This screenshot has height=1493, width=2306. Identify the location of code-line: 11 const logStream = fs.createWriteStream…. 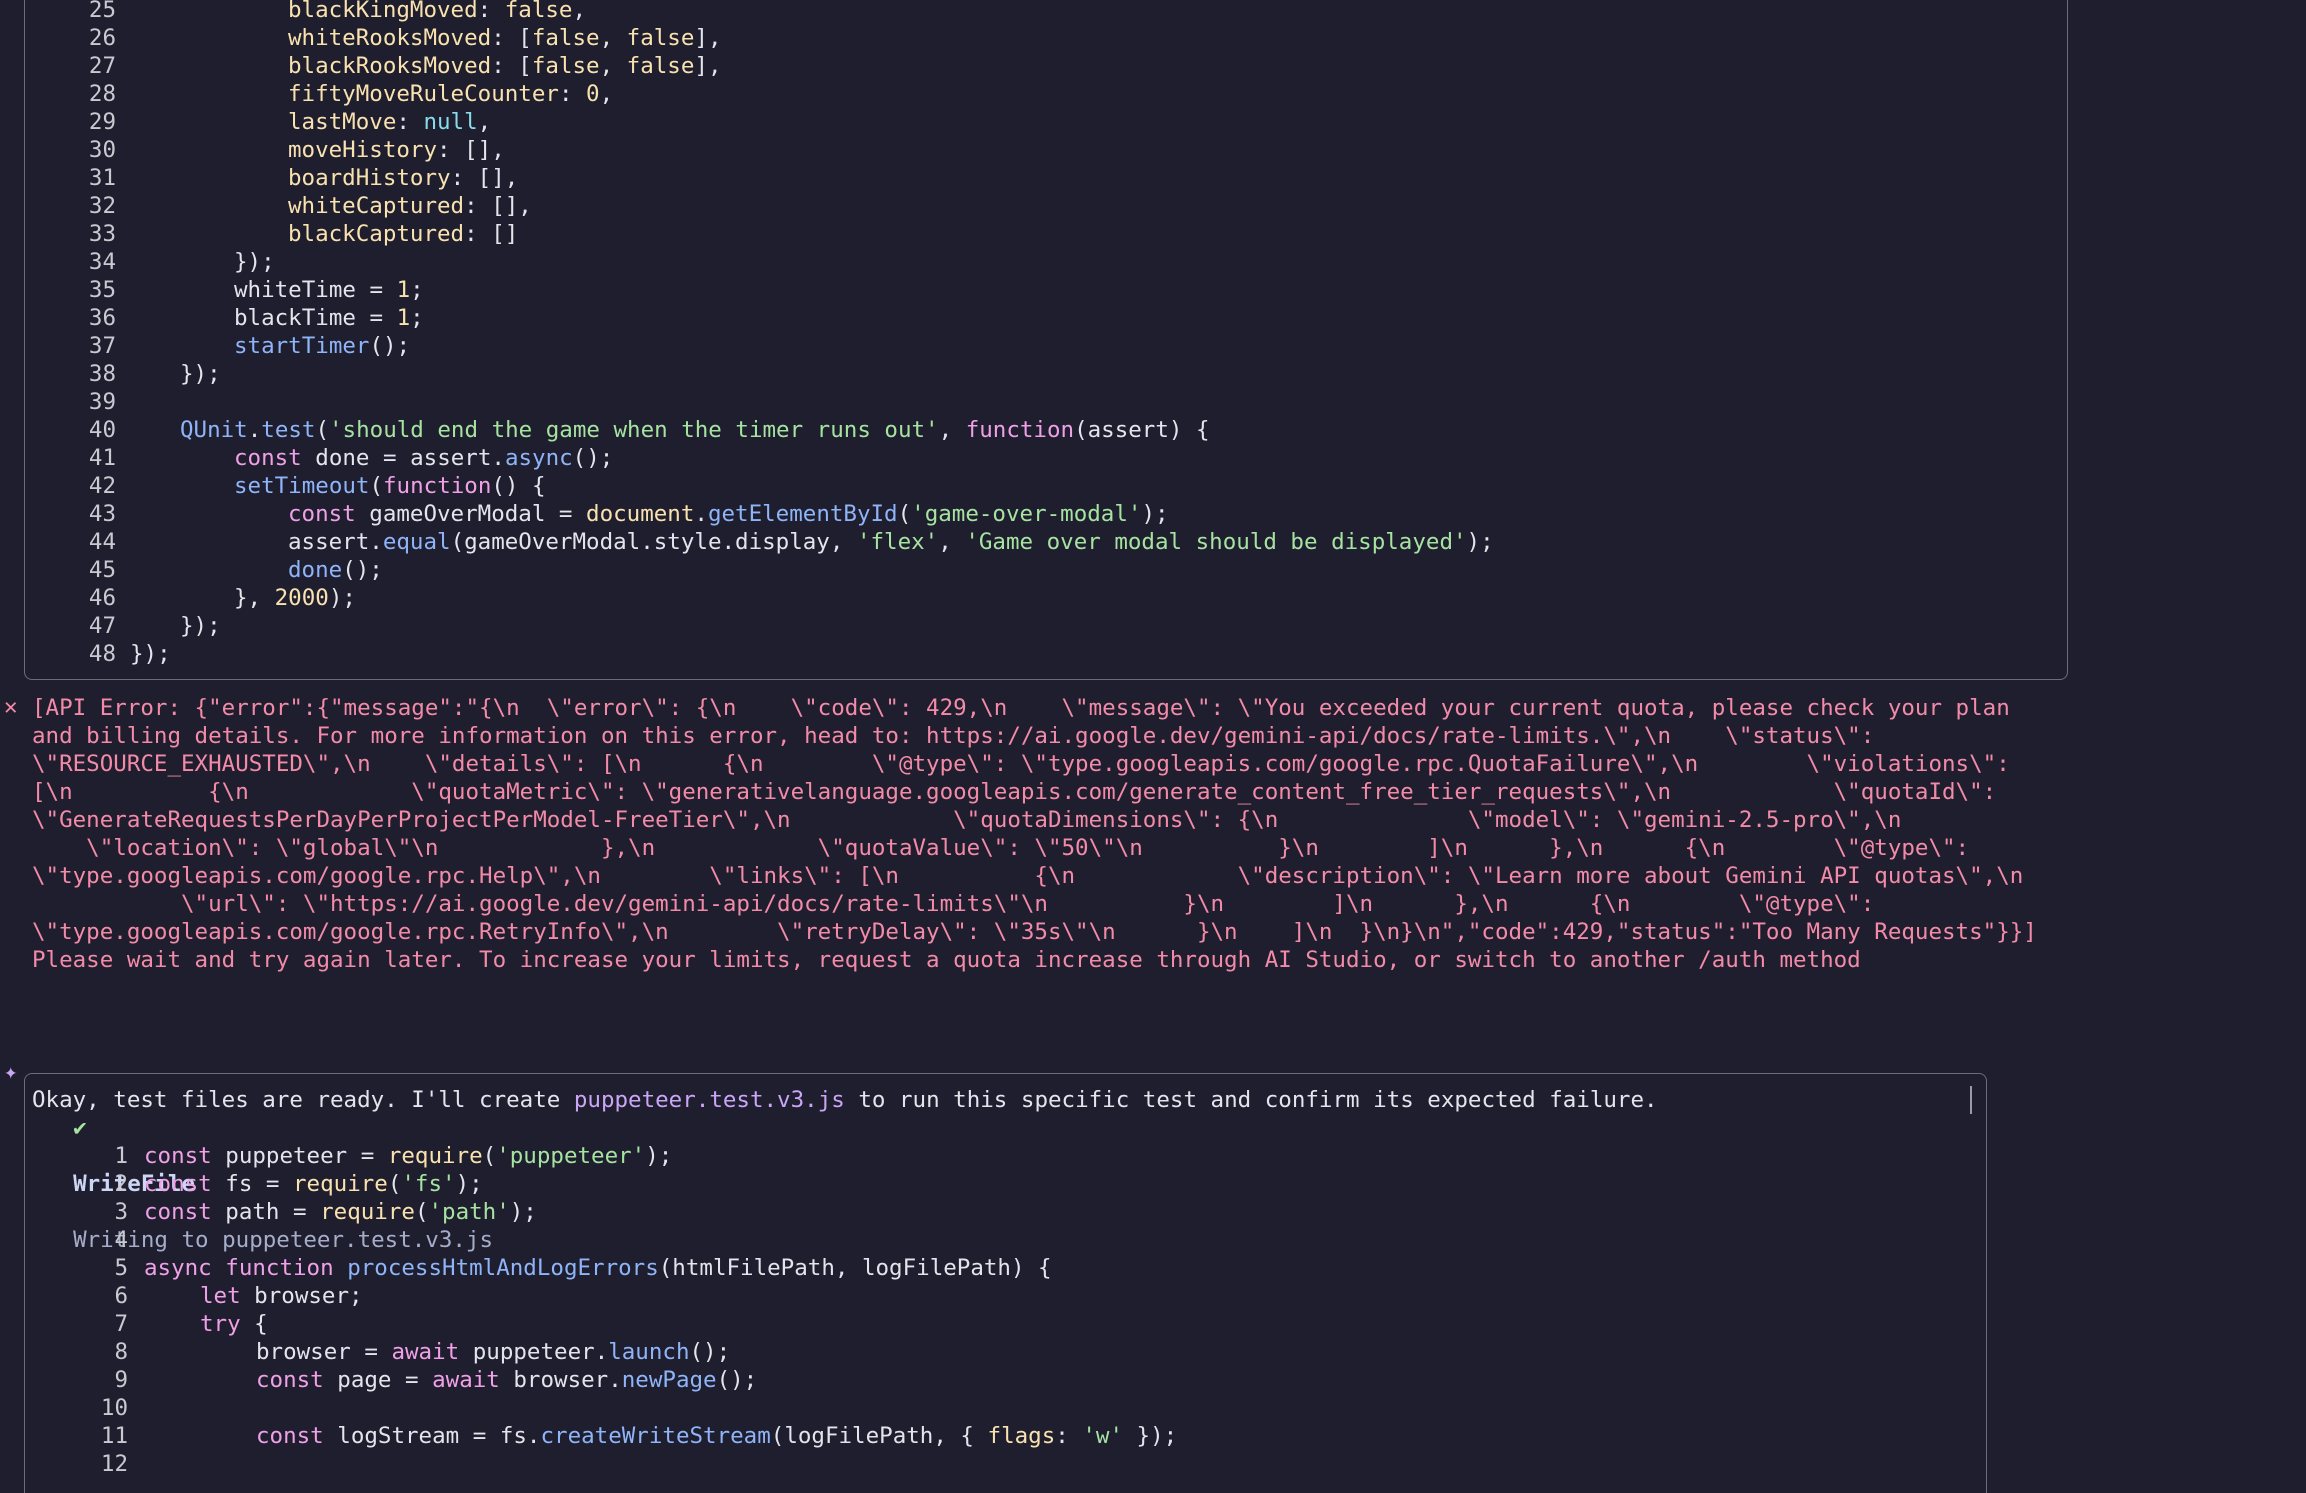
(588, 1436).